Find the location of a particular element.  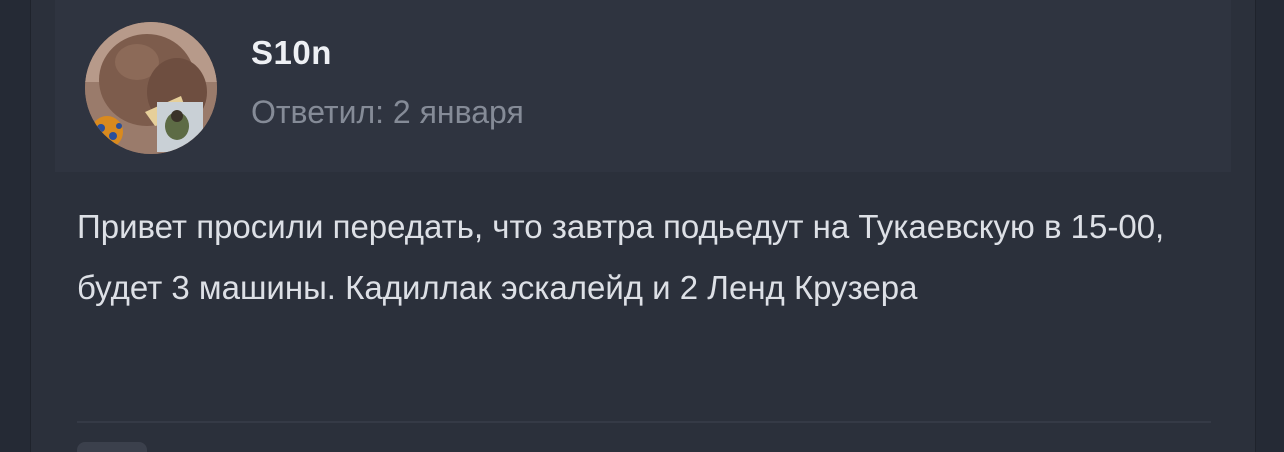

post-divider is located at coordinates (644, 422).